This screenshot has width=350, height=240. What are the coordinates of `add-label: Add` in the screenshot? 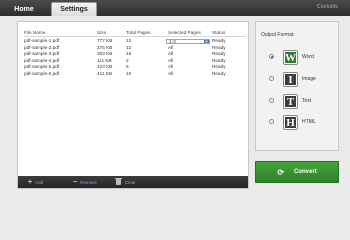 It's located at (39, 182).